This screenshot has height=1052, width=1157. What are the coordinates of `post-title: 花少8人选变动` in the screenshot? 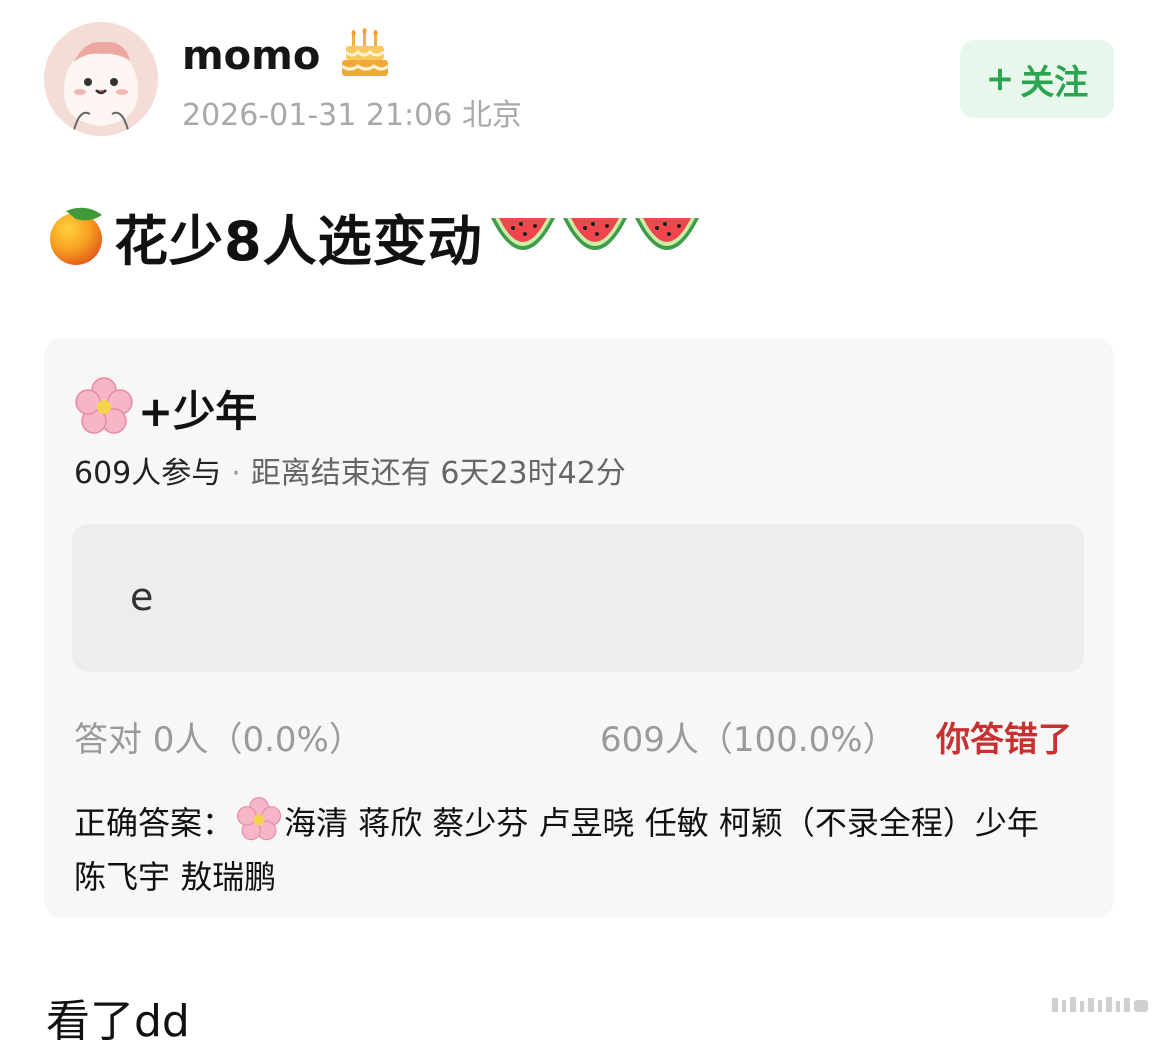 It's located at (374, 236).